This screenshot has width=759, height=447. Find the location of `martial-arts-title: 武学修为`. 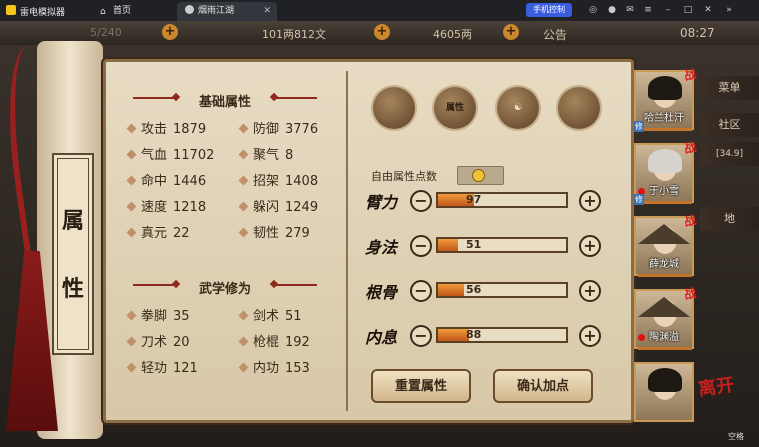

martial-arts-title: 武学修为 is located at coordinates (224, 289).